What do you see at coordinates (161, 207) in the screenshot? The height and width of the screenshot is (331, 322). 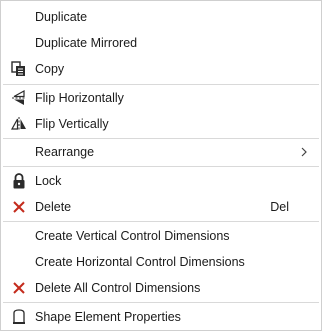 I see `menu-item-delete: Delete Del` at bounding box center [161, 207].